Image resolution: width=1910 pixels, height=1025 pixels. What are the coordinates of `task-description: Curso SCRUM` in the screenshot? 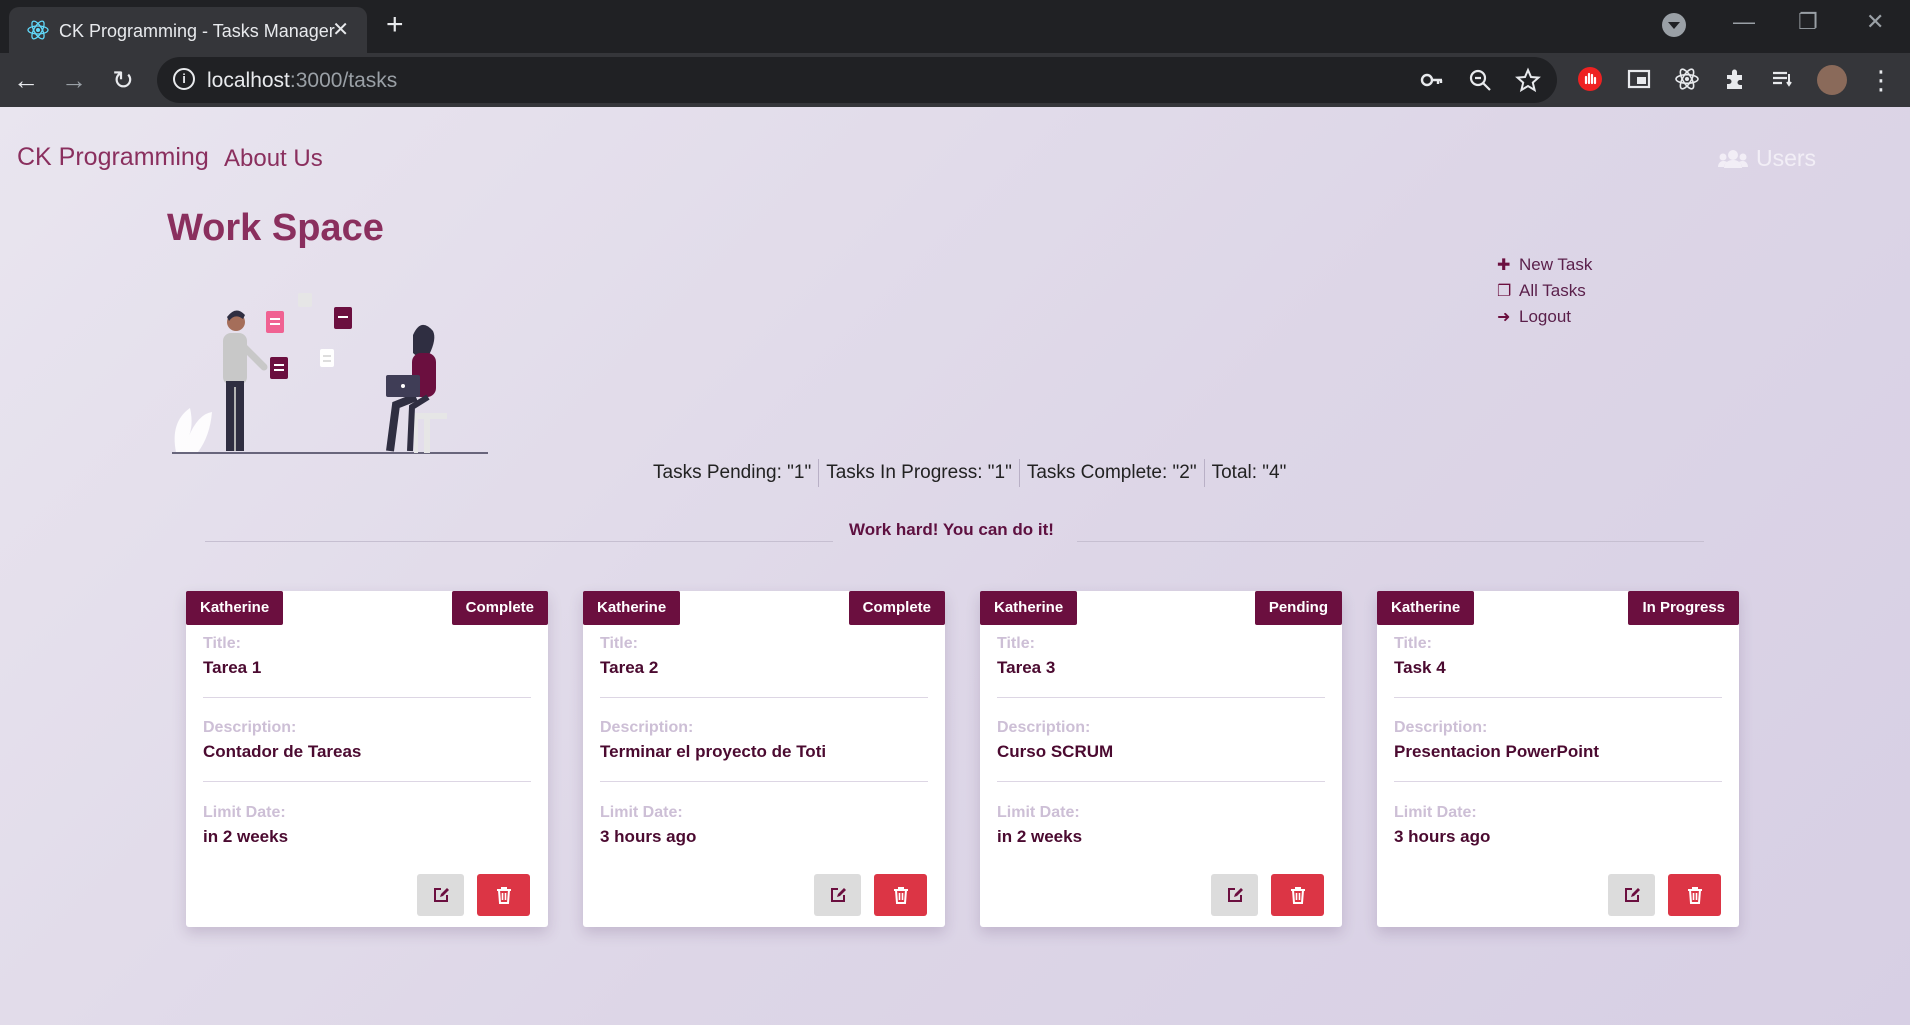 It's located at (1055, 751).